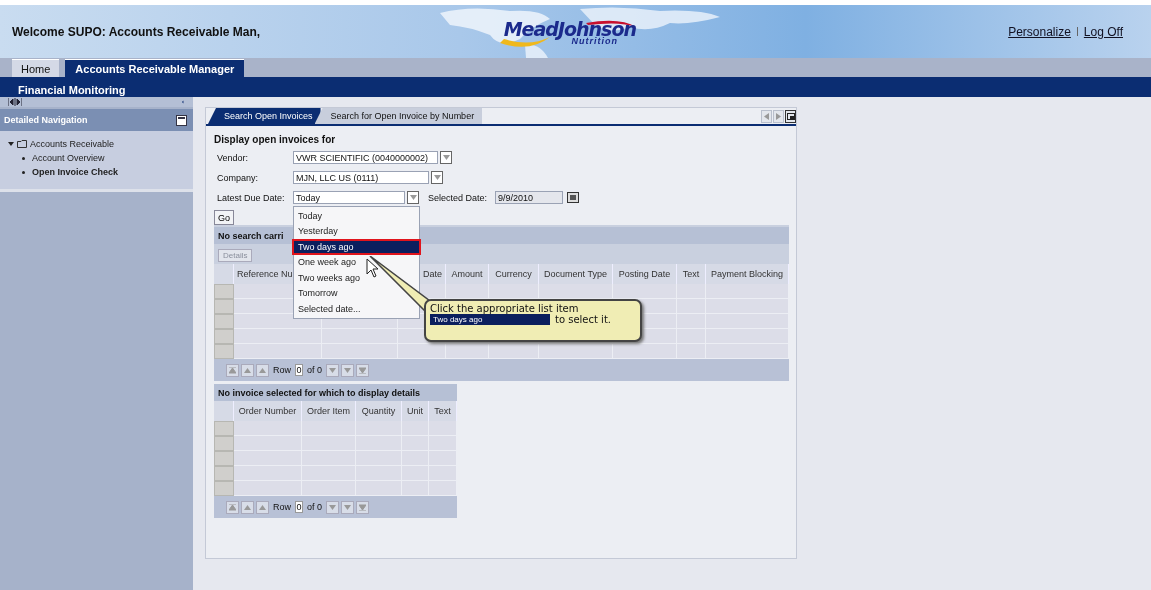  Describe the element at coordinates (514, 274) in the screenshot. I see `column-header: Currency` at that location.